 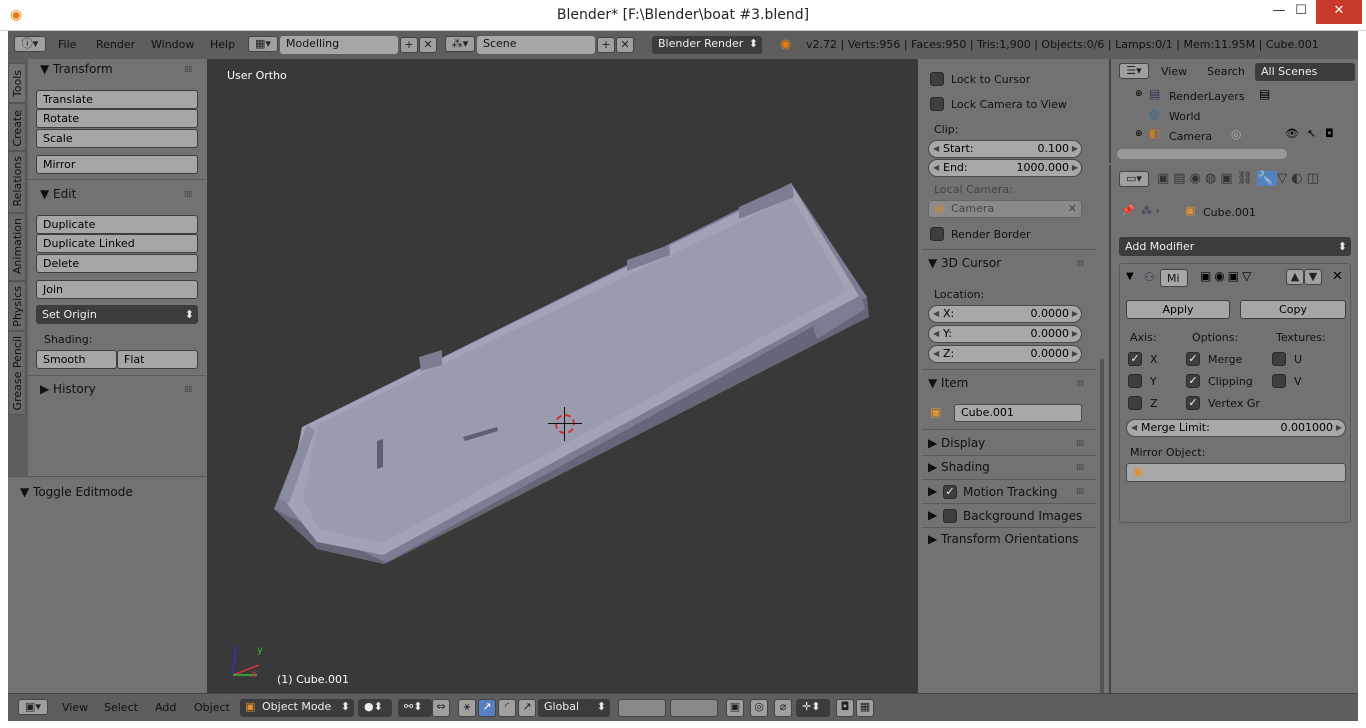 What do you see at coordinates (212, 707) in the screenshot?
I see `menu-object: Object` at bounding box center [212, 707].